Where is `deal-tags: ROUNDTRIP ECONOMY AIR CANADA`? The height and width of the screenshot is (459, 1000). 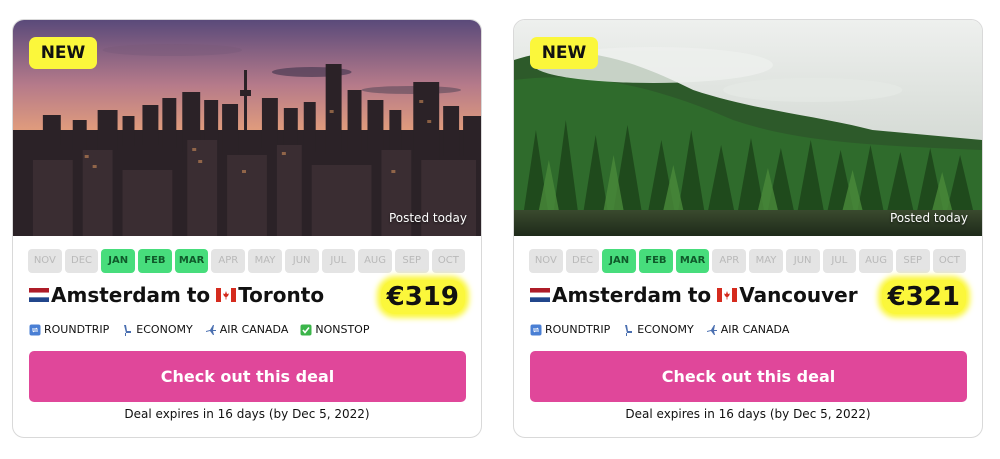
deal-tags: ROUNDTRIP ECONOMY AIR CANADA is located at coordinates (659, 329).